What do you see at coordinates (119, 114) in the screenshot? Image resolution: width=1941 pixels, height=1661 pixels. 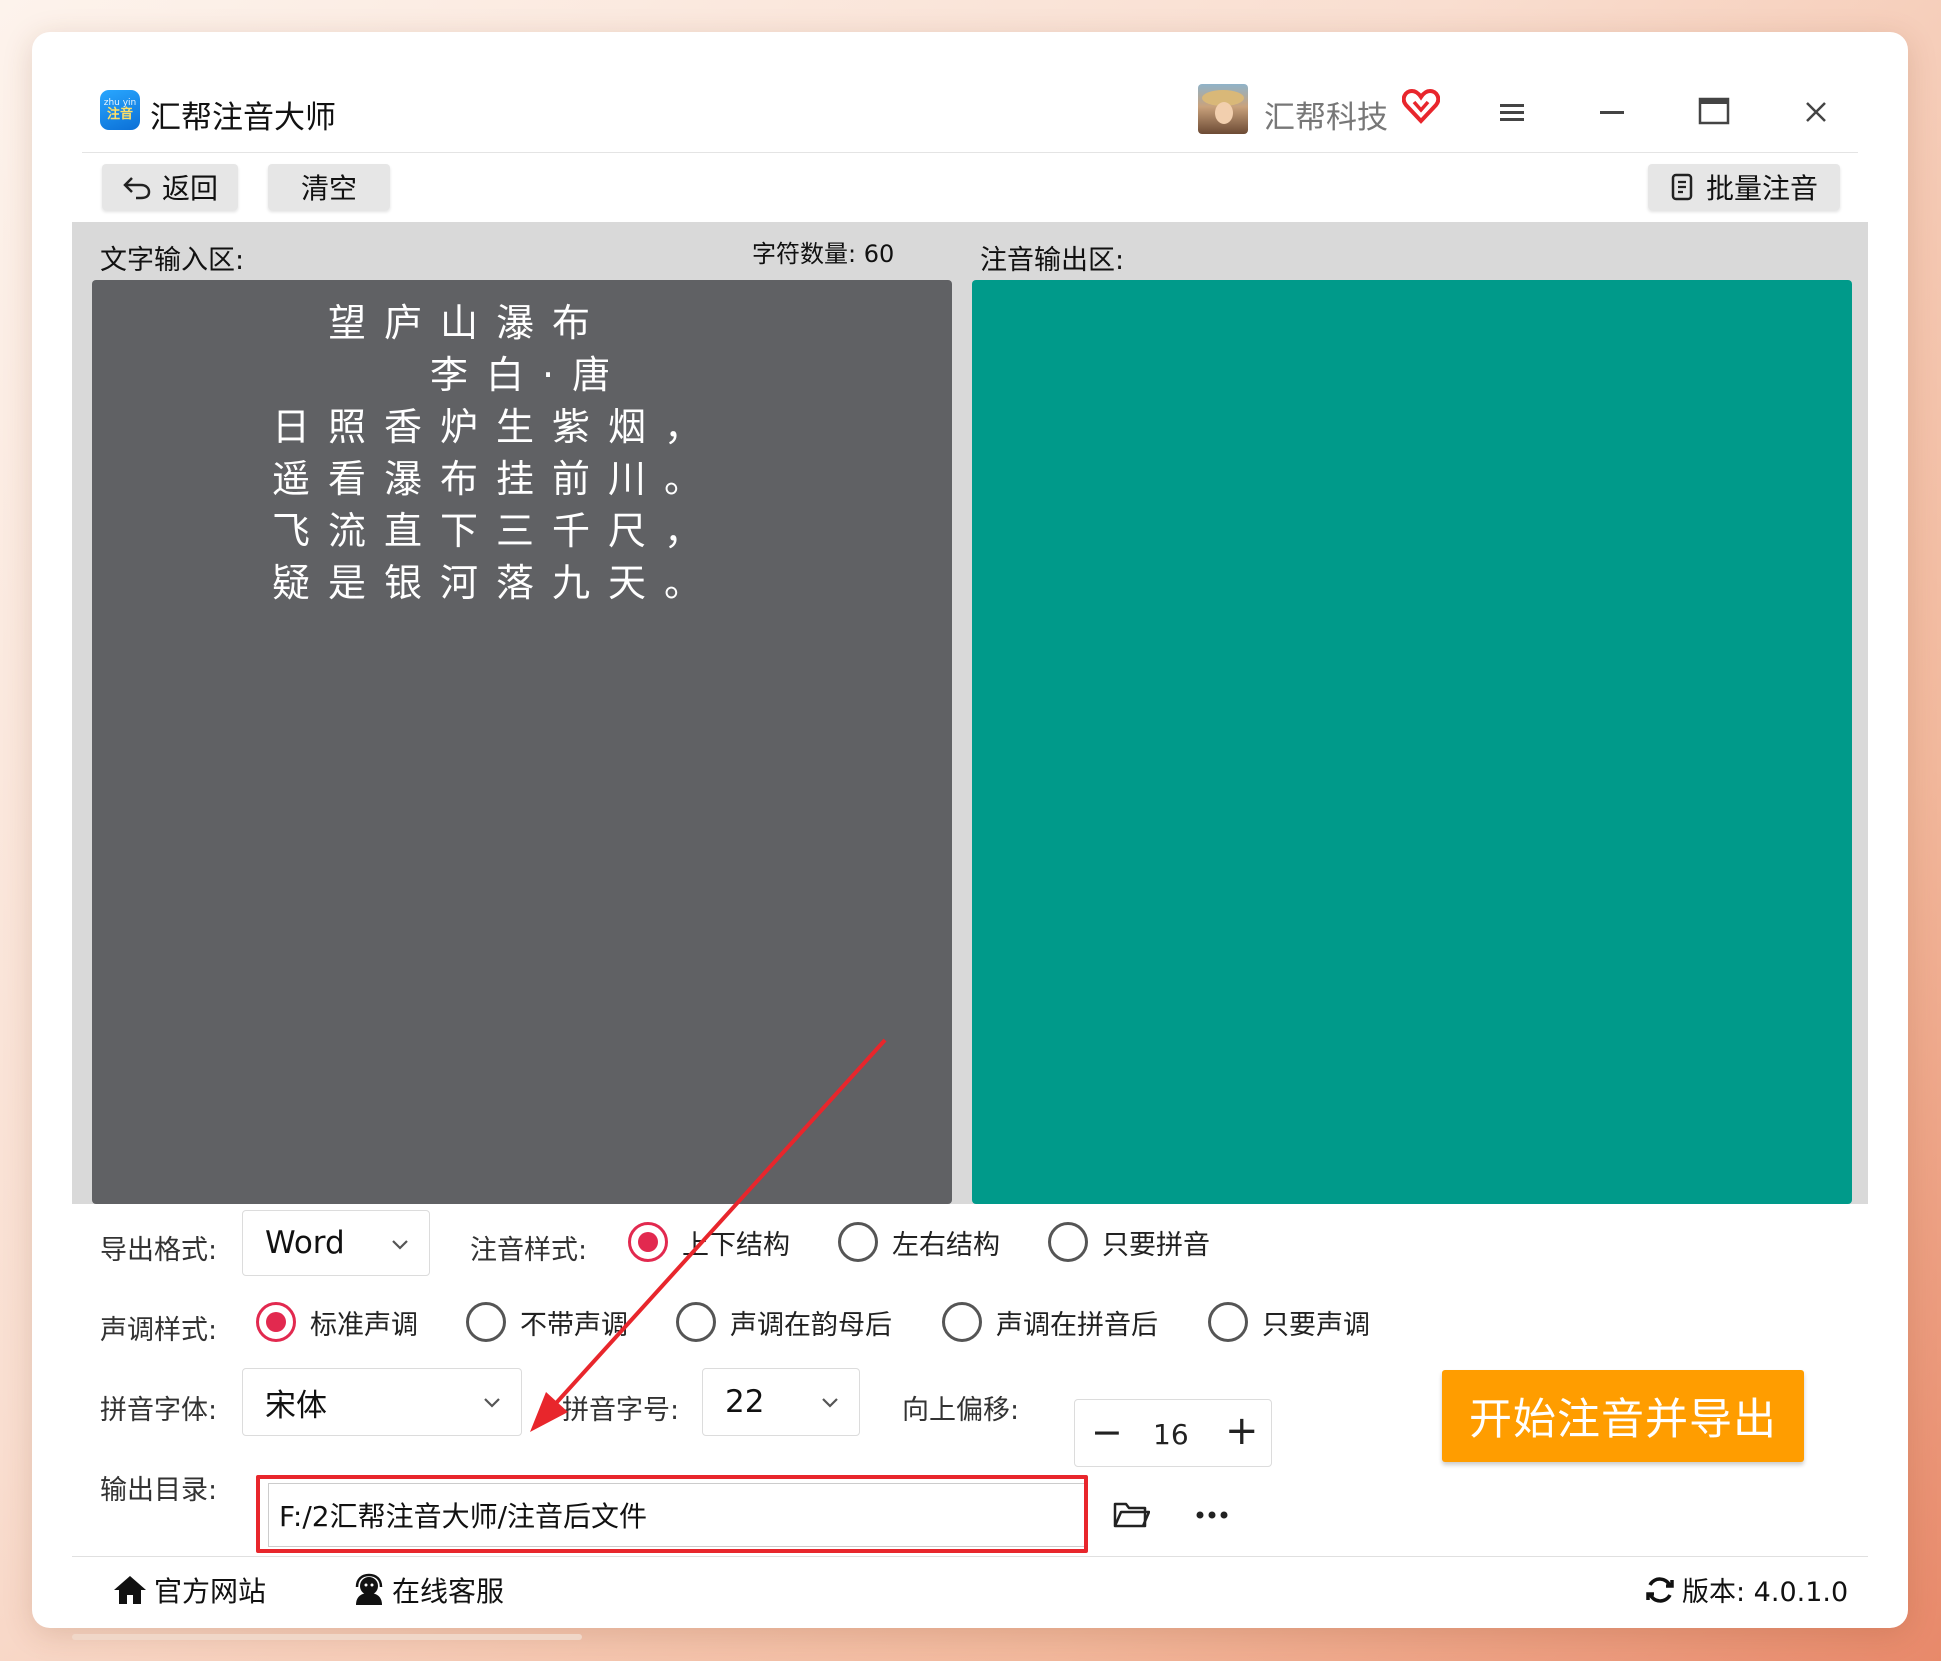 I see `logo-text-bottom: 注音` at bounding box center [119, 114].